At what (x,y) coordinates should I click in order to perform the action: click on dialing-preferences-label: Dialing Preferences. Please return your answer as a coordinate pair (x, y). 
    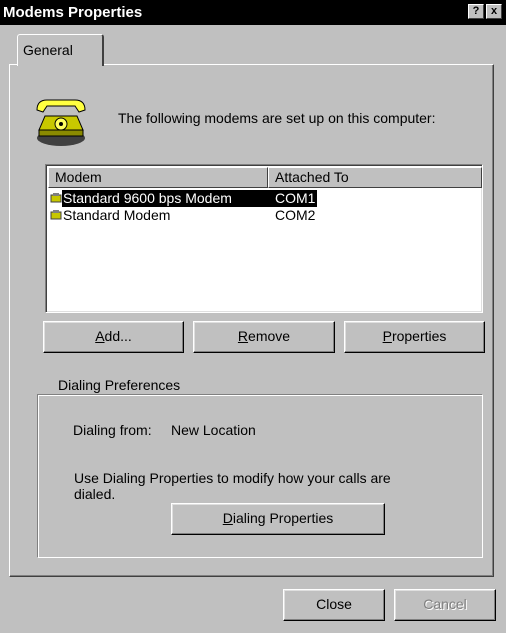
    Looking at the image, I should click on (119, 385).